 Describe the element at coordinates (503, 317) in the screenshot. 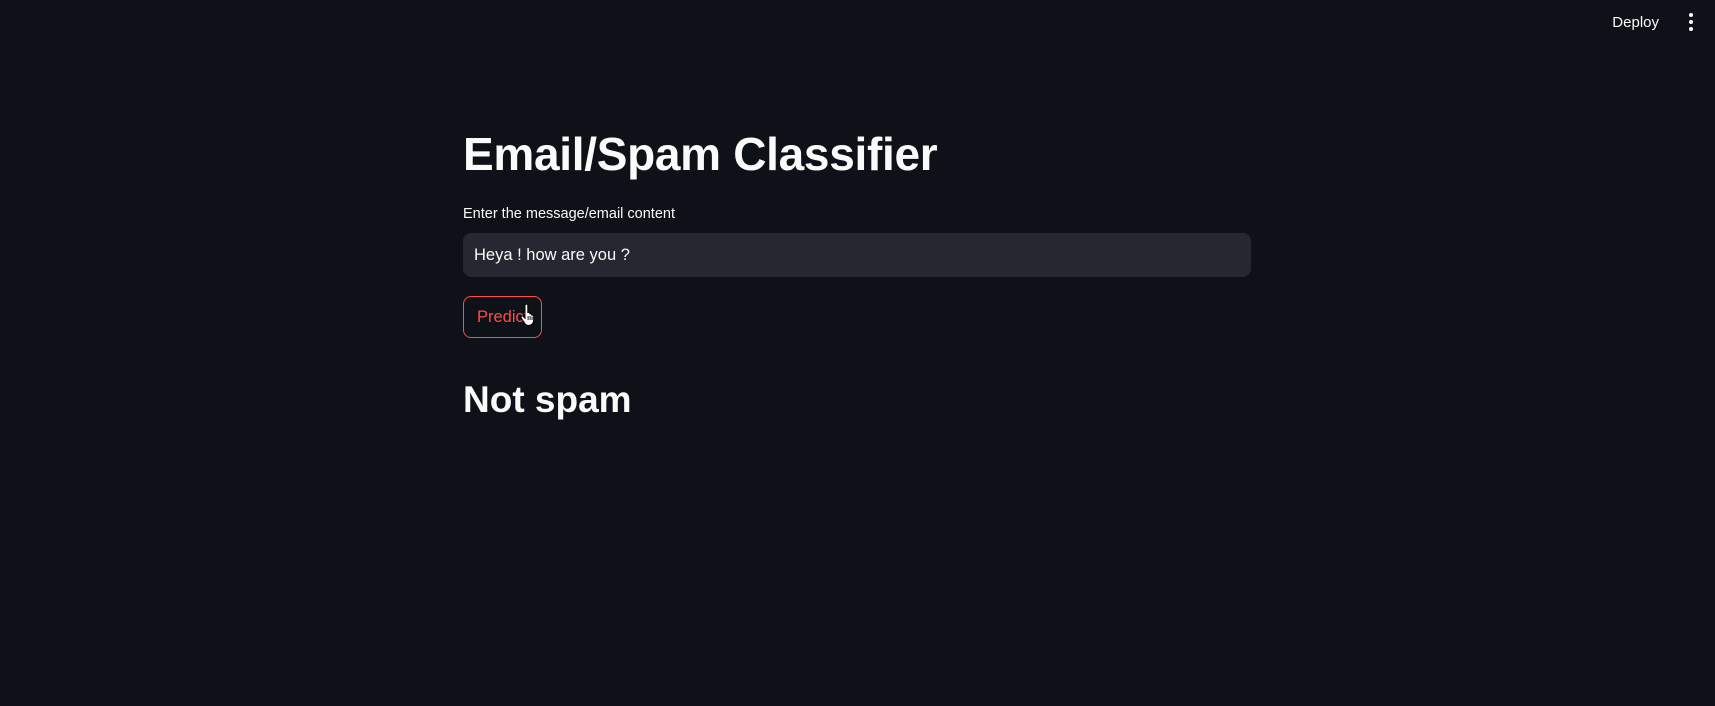

I see `predict-button: Predict` at that location.